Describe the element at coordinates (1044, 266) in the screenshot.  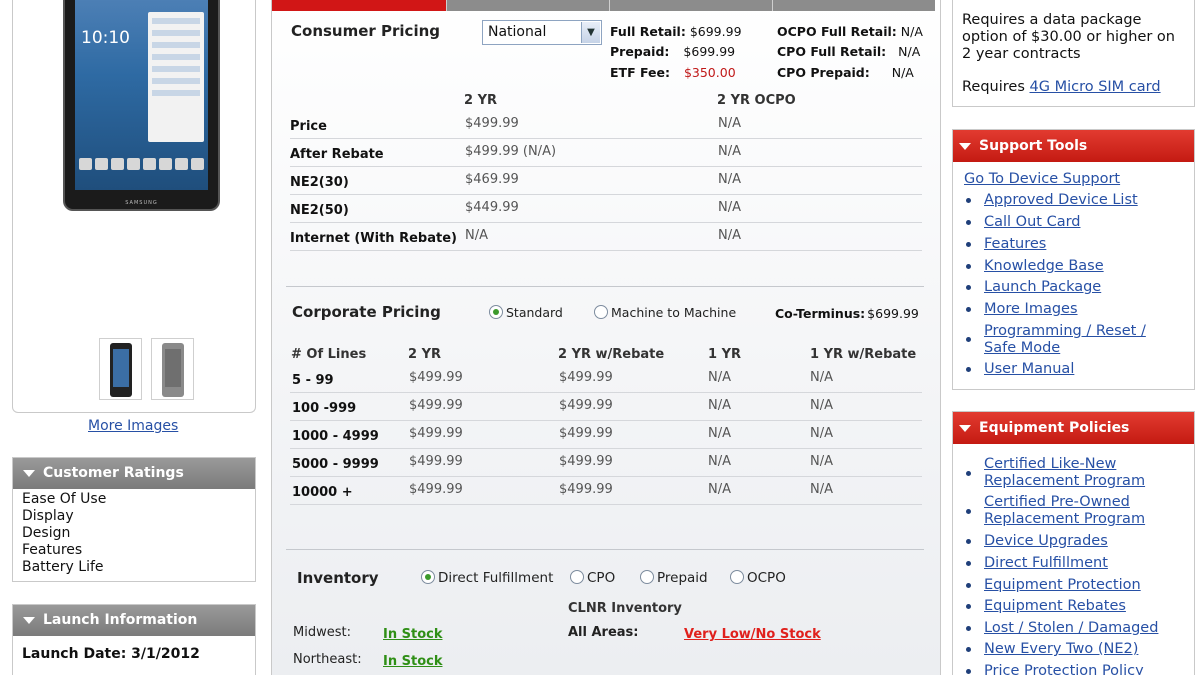
I see `support-link: Knowledge Base` at that location.